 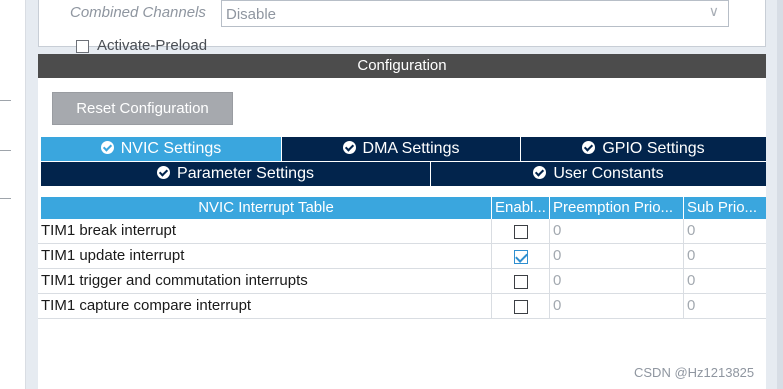 What do you see at coordinates (142, 108) in the screenshot?
I see `reset-configuration-button: Reset Configuration` at bounding box center [142, 108].